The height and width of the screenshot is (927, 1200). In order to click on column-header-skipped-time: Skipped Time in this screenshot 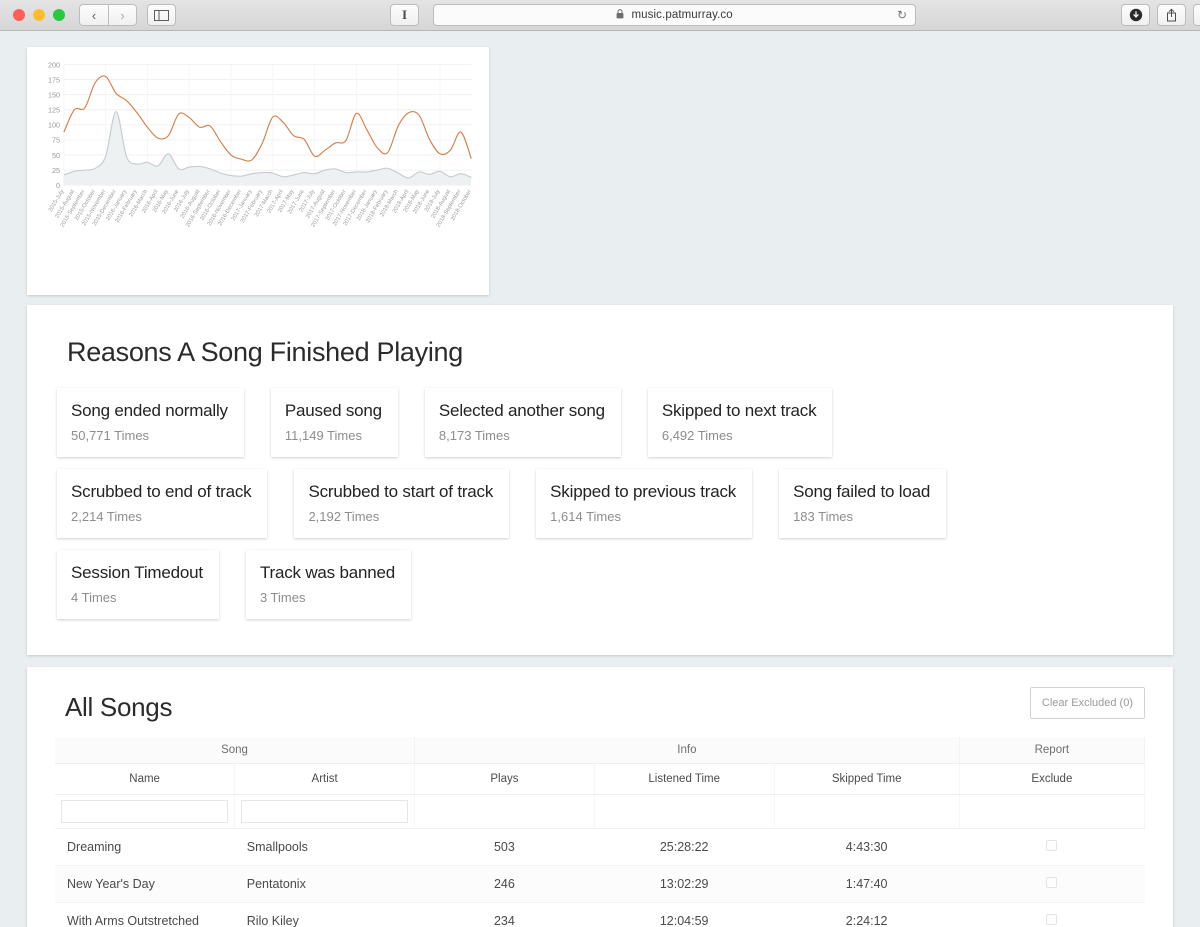, I will do `click(867, 779)`.